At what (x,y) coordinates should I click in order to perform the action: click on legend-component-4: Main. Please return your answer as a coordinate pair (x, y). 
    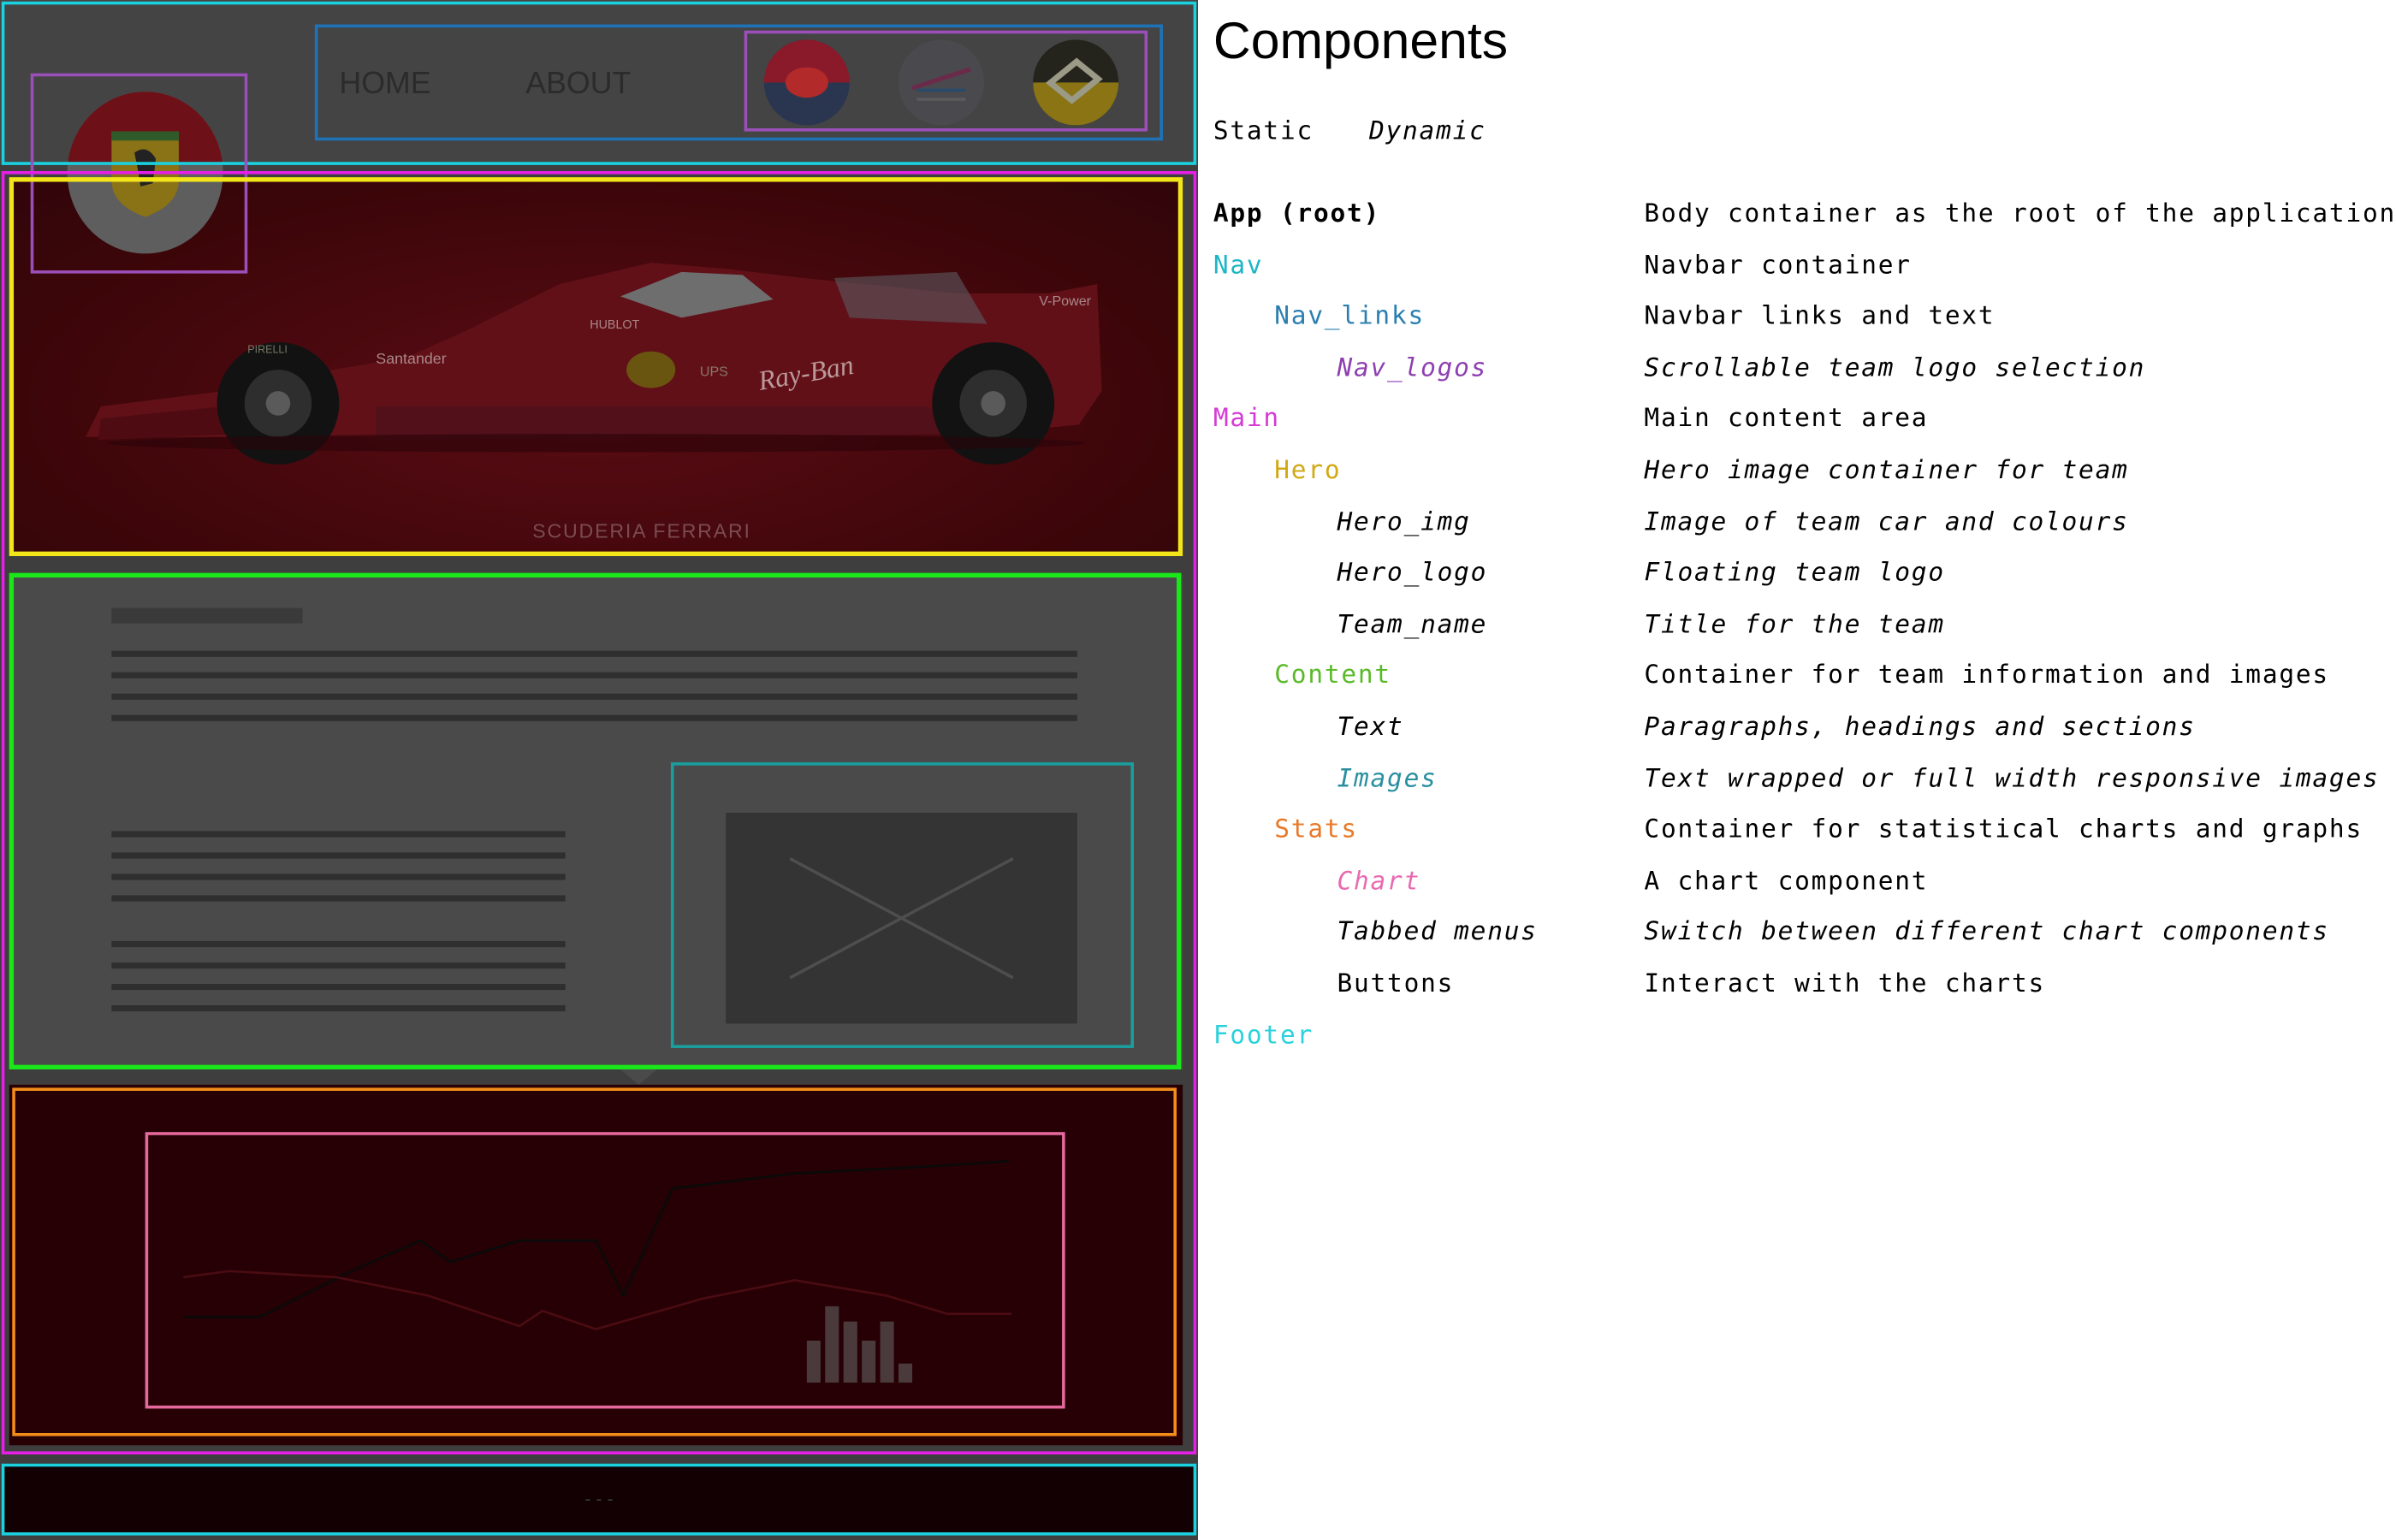
    Looking at the image, I should click on (1246, 419).